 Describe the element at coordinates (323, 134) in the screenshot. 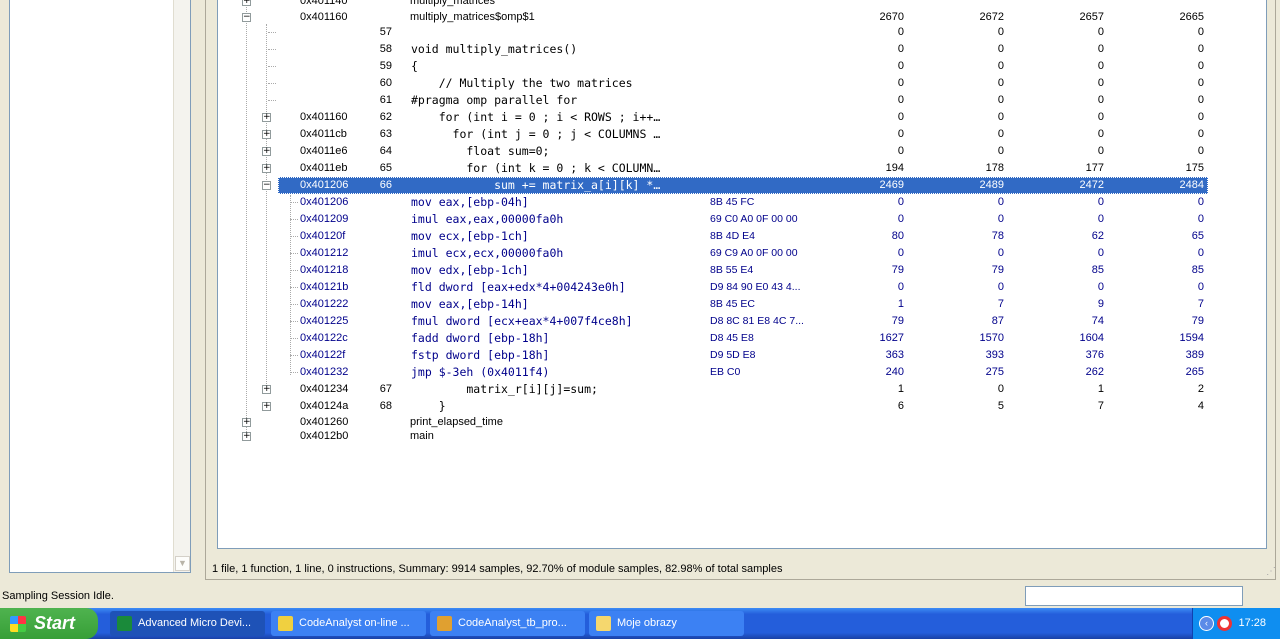

I see `address: 0x4011cb` at that location.